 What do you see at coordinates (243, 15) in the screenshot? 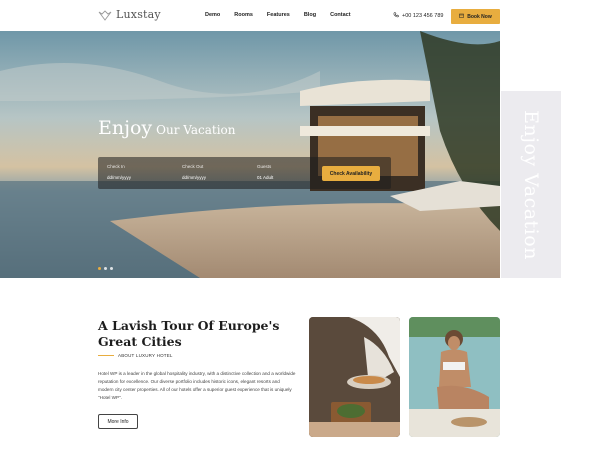
I see `nav-item-rooms: Rooms` at bounding box center [243, 15].